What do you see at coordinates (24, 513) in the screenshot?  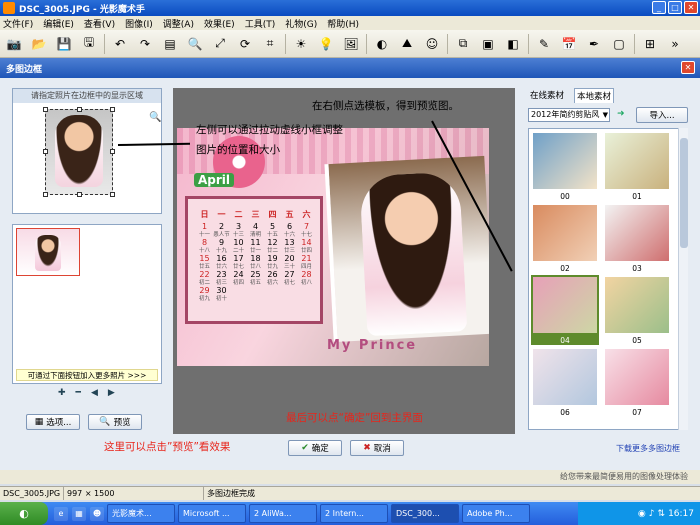 I see `start-button: ◐` at bounding box center [24, 513].